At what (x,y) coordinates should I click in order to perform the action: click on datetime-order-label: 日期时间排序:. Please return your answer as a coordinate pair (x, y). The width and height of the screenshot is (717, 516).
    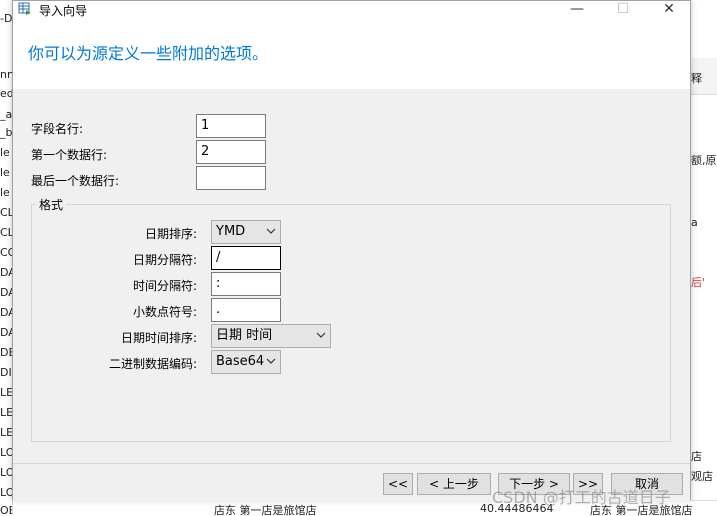
    Looking at the image, I should click on (159, 338).